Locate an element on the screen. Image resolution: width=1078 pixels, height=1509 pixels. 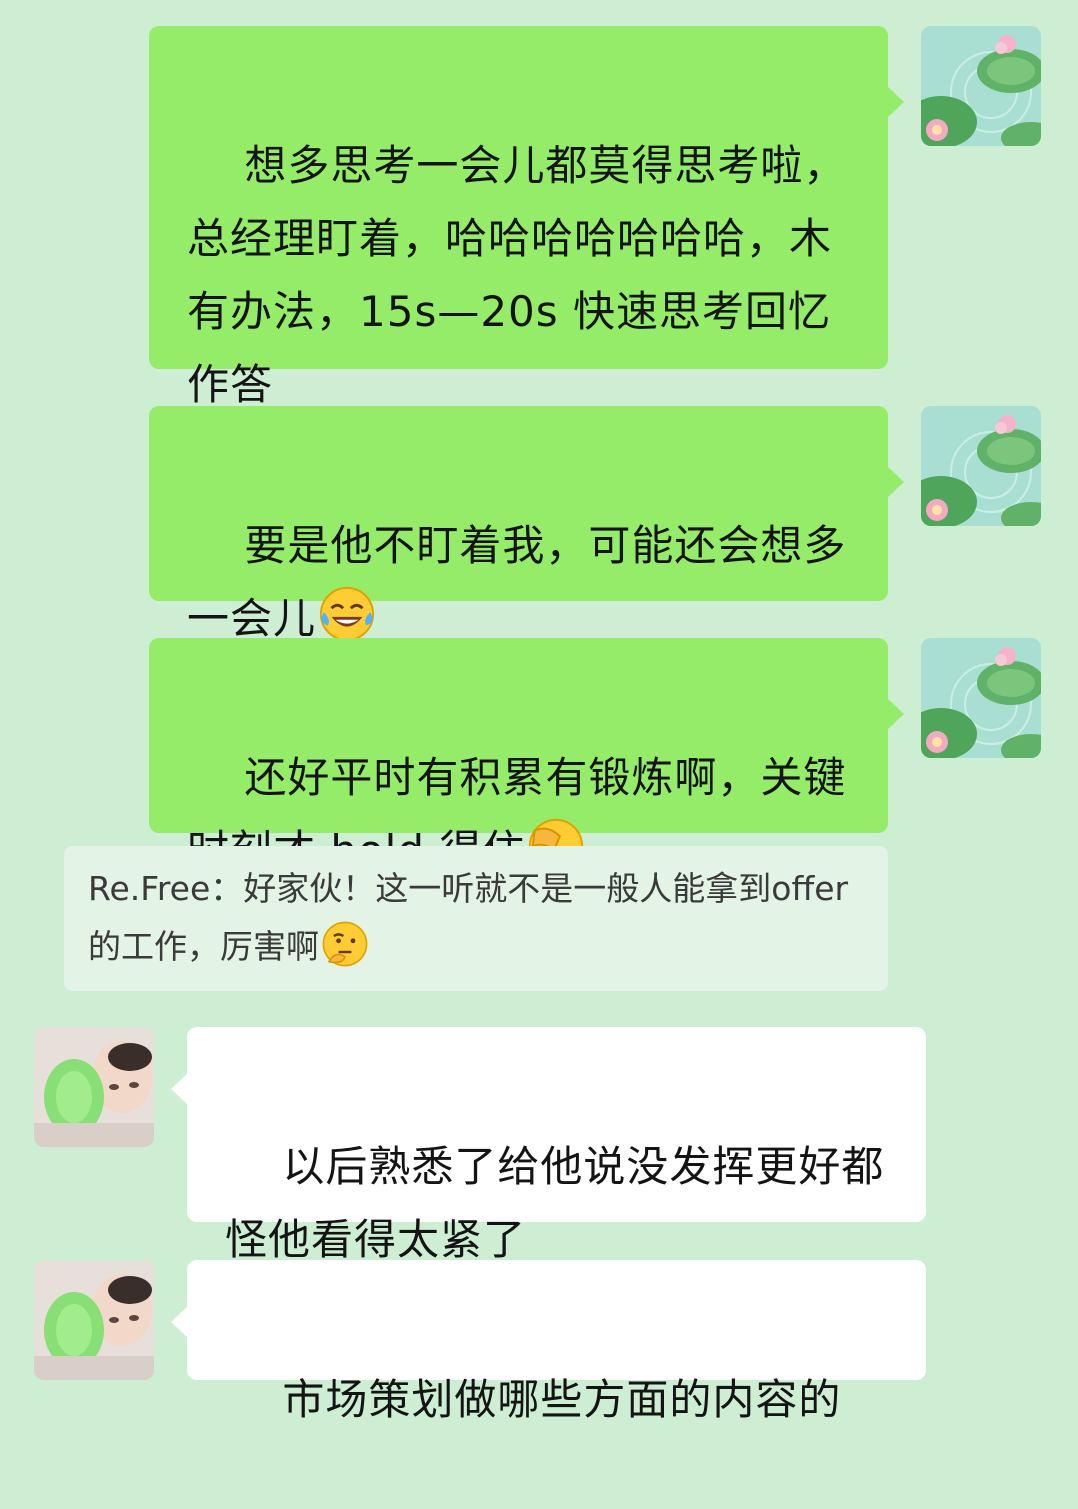
thinking-face-emoji-icon is located at coordinates (345, 944).